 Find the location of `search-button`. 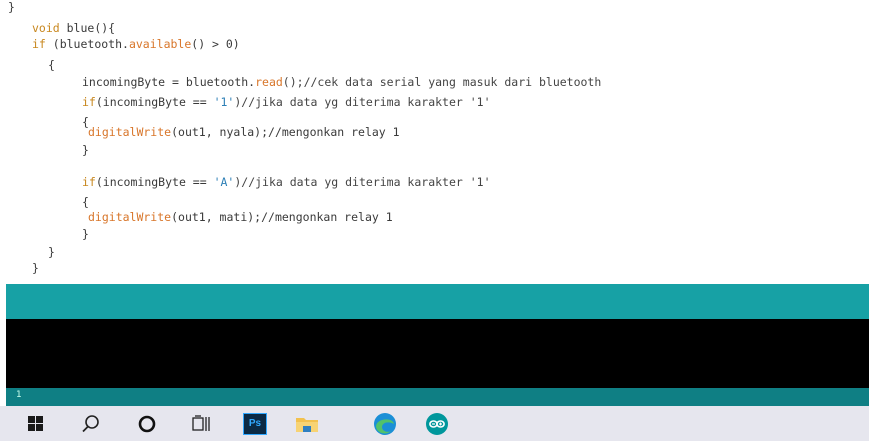

search-button is located at coordinates (91, 423).